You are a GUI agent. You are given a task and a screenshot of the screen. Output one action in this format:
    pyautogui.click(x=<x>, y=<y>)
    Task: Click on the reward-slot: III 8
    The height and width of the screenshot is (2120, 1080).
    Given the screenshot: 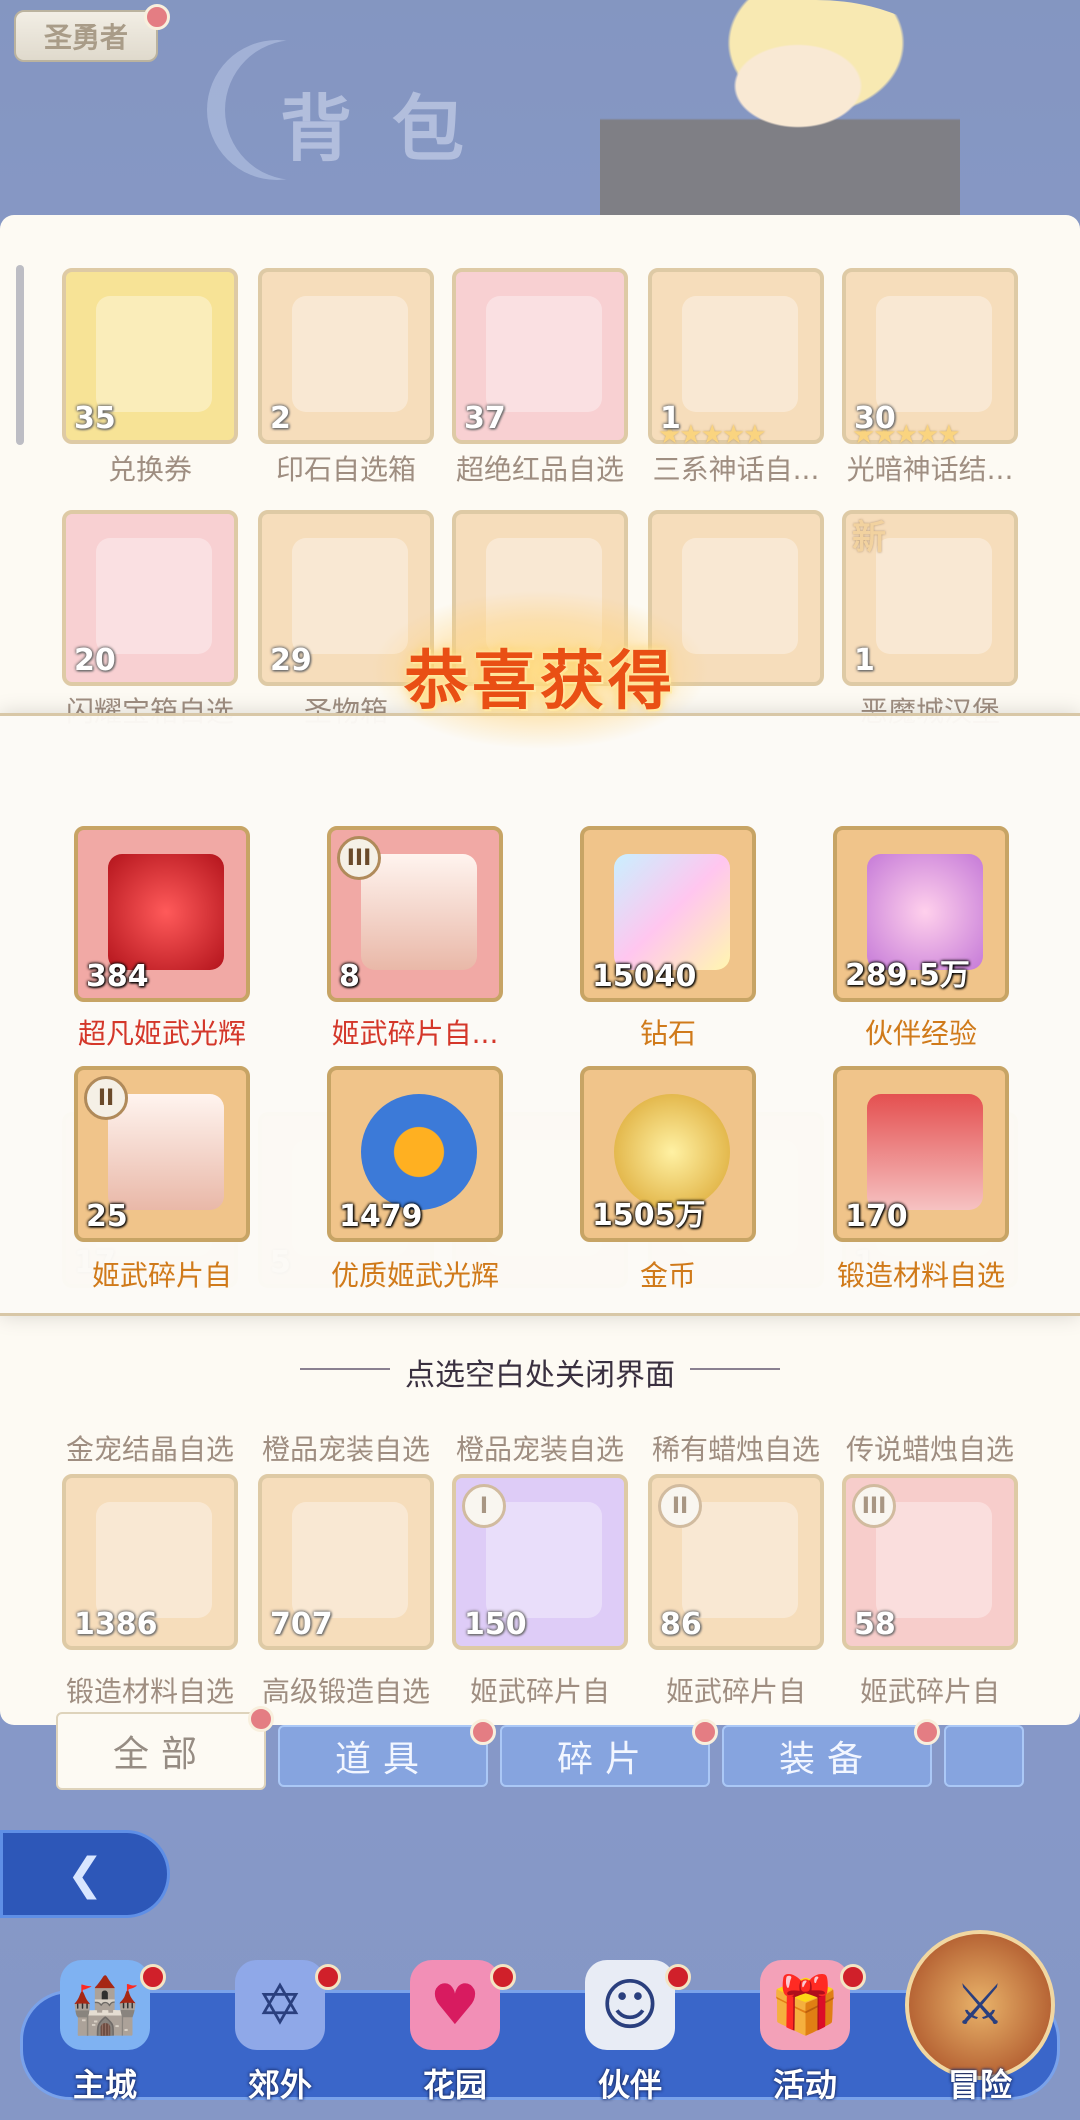 What is the action you would take?
    pyautogui.click(x=415, y=914)
    